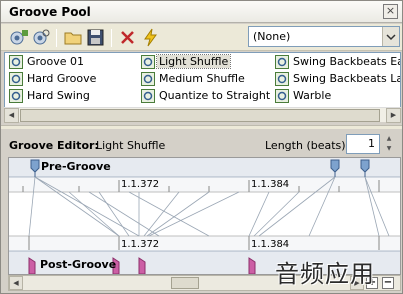 The width and height of the screenshot is (403, 294). I want to click on length-up-button: ▲, so click(389, 139).